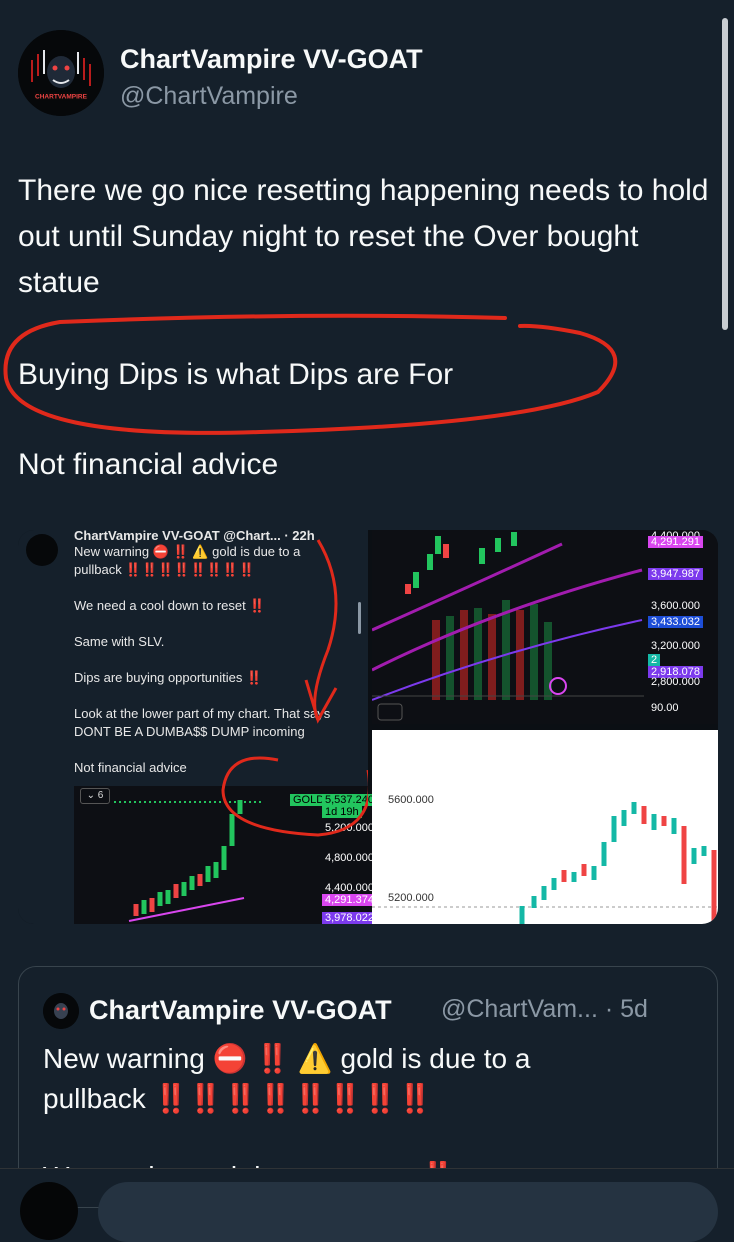 The image size is (734, 1242). I want to click on current-user-avatar, so click(49, 1211).